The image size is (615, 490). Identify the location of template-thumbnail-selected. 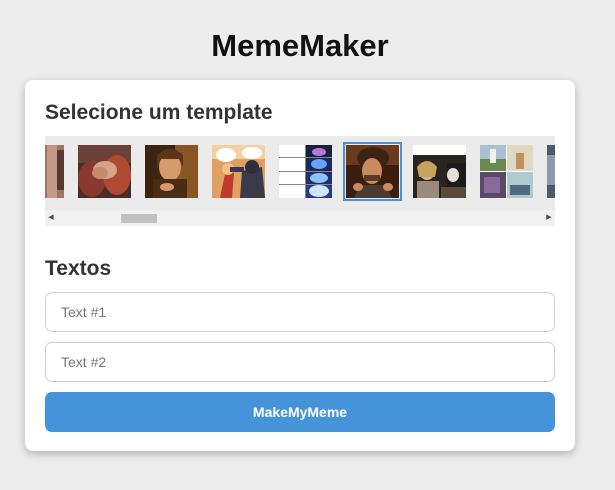
(372, 171).